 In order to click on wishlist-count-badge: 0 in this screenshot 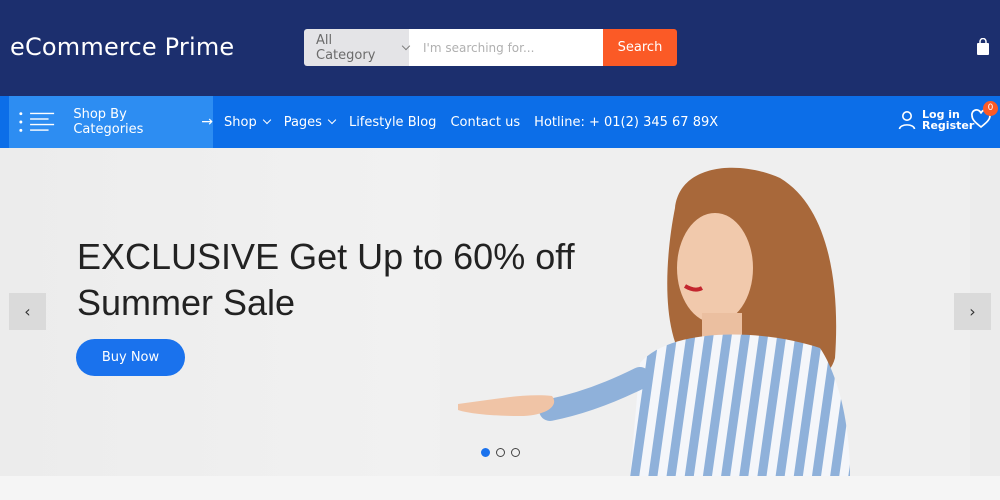, I will do `click(990, 108)`.